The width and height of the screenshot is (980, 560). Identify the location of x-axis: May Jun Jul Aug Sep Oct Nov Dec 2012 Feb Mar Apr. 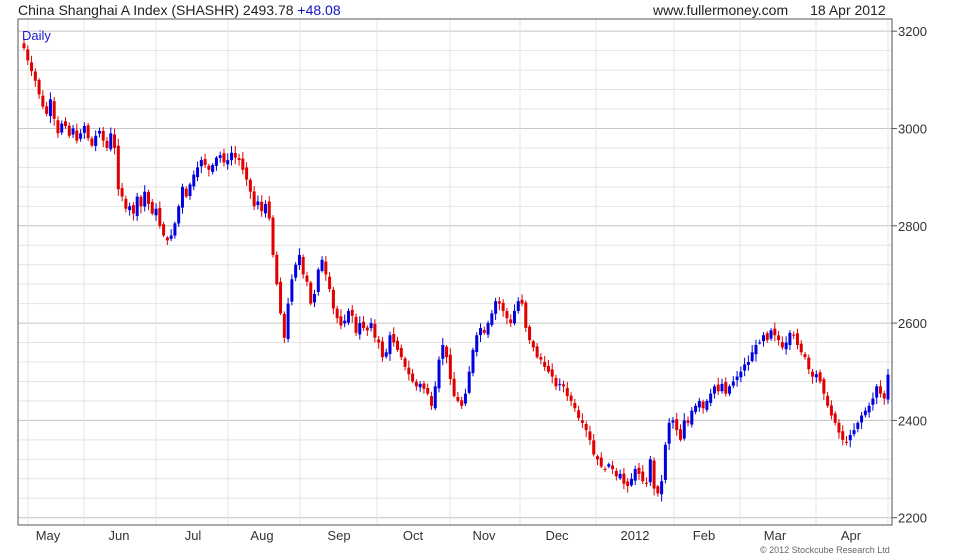
(449, 535).